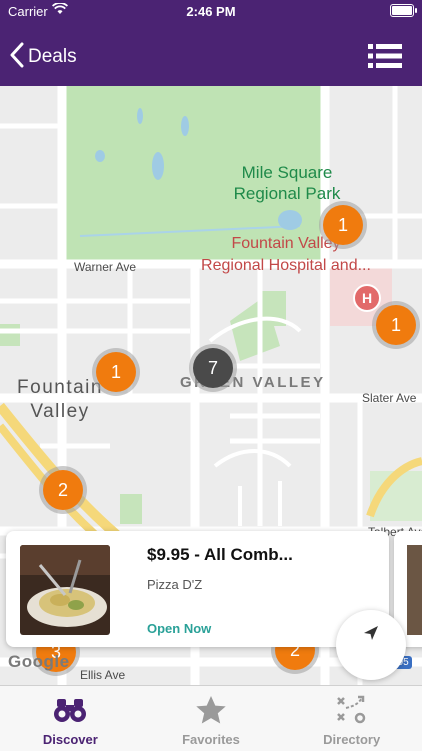 The width and height of the screenshot is (422, 751). I want to click on deal-open-status: Open Now, so click(179, 628).